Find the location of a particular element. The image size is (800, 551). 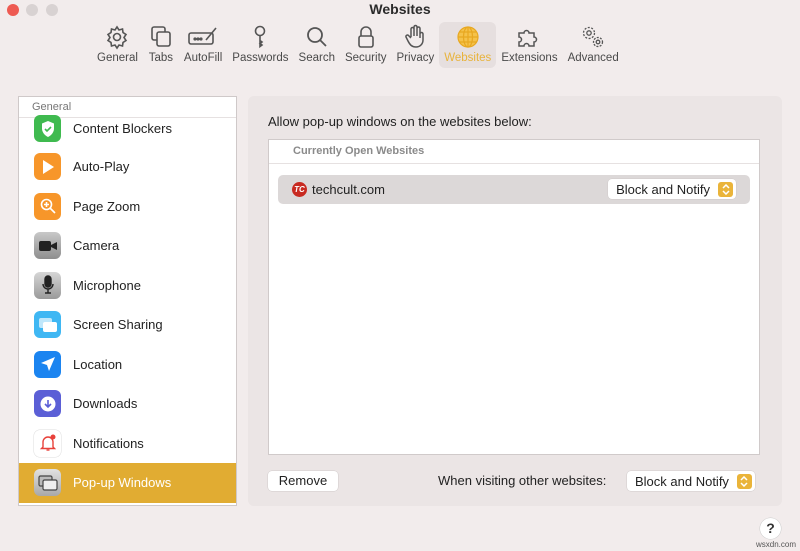

tab-label: Extensions is located at coordinates (529, 58).